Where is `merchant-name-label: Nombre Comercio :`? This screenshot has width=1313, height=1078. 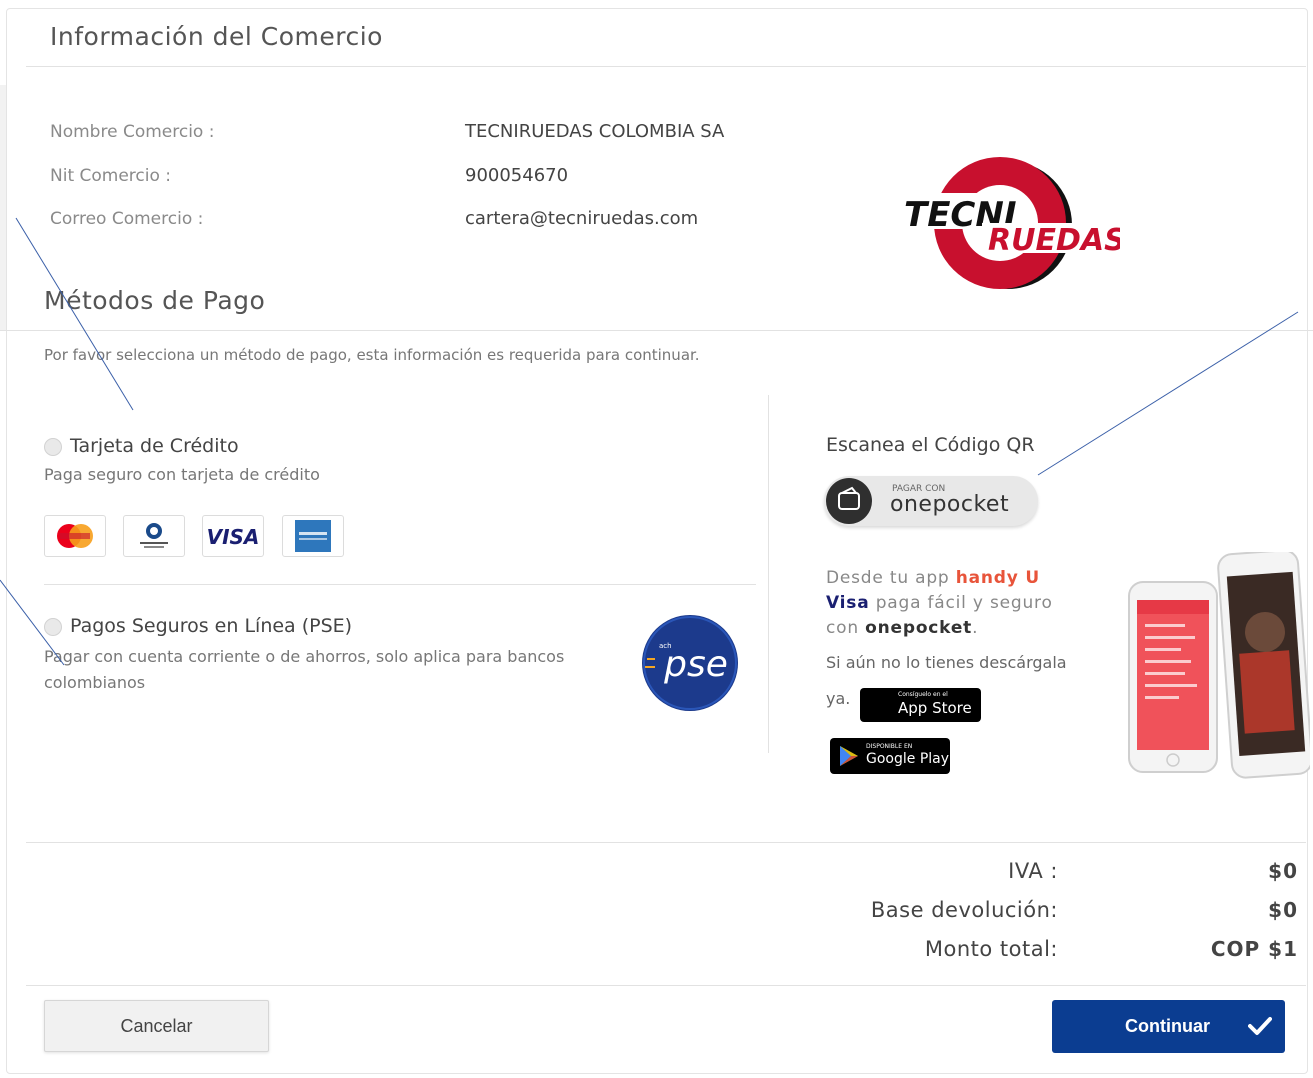
merchant-name-label: Nombre Comercio : is located at coordinates (132, 132).